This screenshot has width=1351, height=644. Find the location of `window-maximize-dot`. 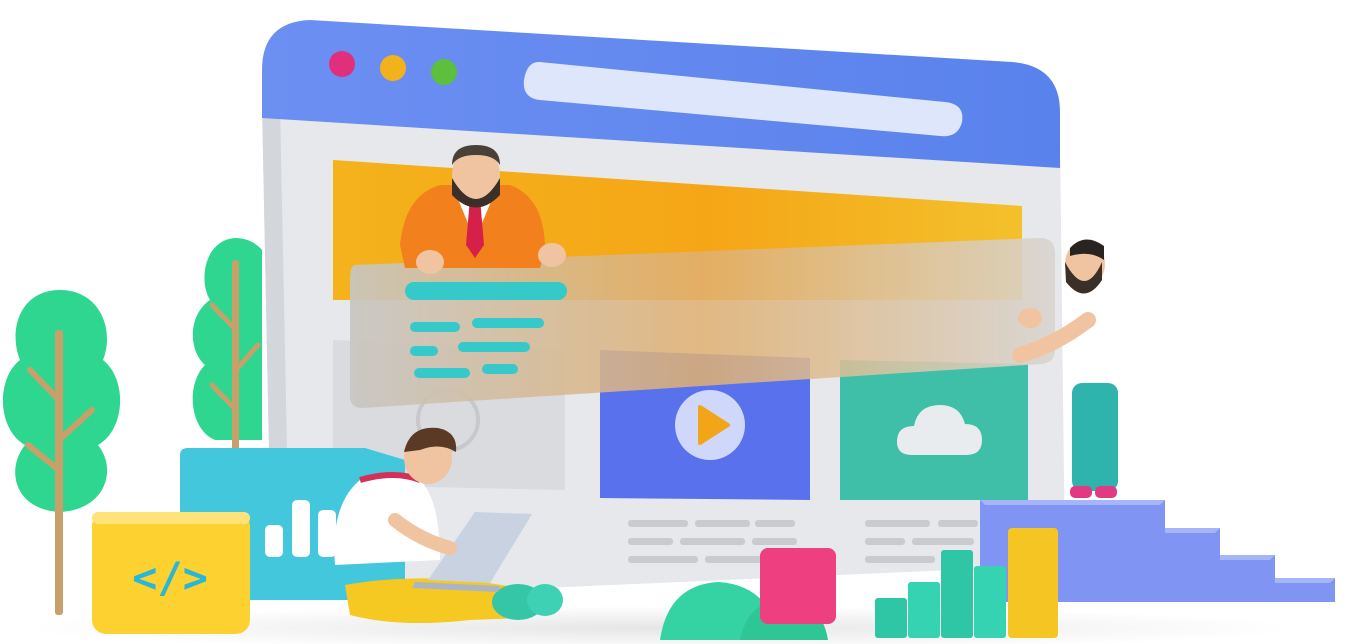

window-maximize-dot is located at coordinates (444, 72).